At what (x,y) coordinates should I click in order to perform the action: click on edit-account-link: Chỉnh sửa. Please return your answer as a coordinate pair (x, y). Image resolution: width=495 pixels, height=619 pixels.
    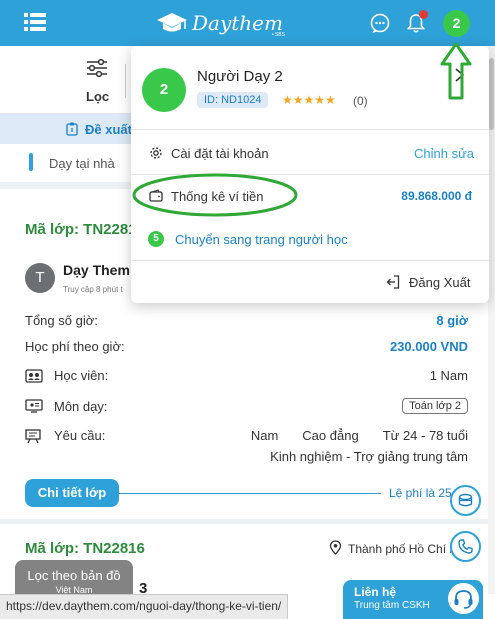
    Looking at the image, I should click on (444, 153).